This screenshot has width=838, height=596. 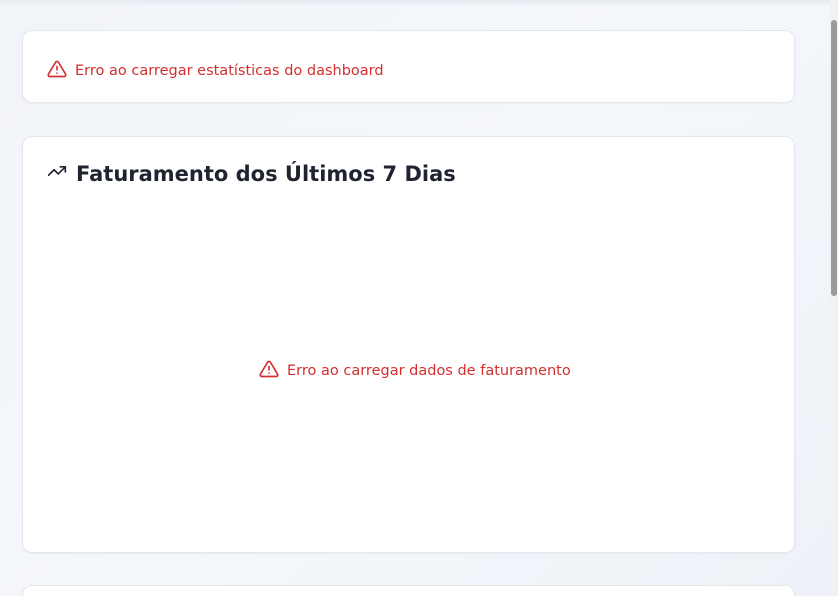 What do you see at coordinates (429, 371) in the screenshot?
I see `revenue-error-message: Erro ao carregar dados de faturamento` at bounding box center [429, 371].